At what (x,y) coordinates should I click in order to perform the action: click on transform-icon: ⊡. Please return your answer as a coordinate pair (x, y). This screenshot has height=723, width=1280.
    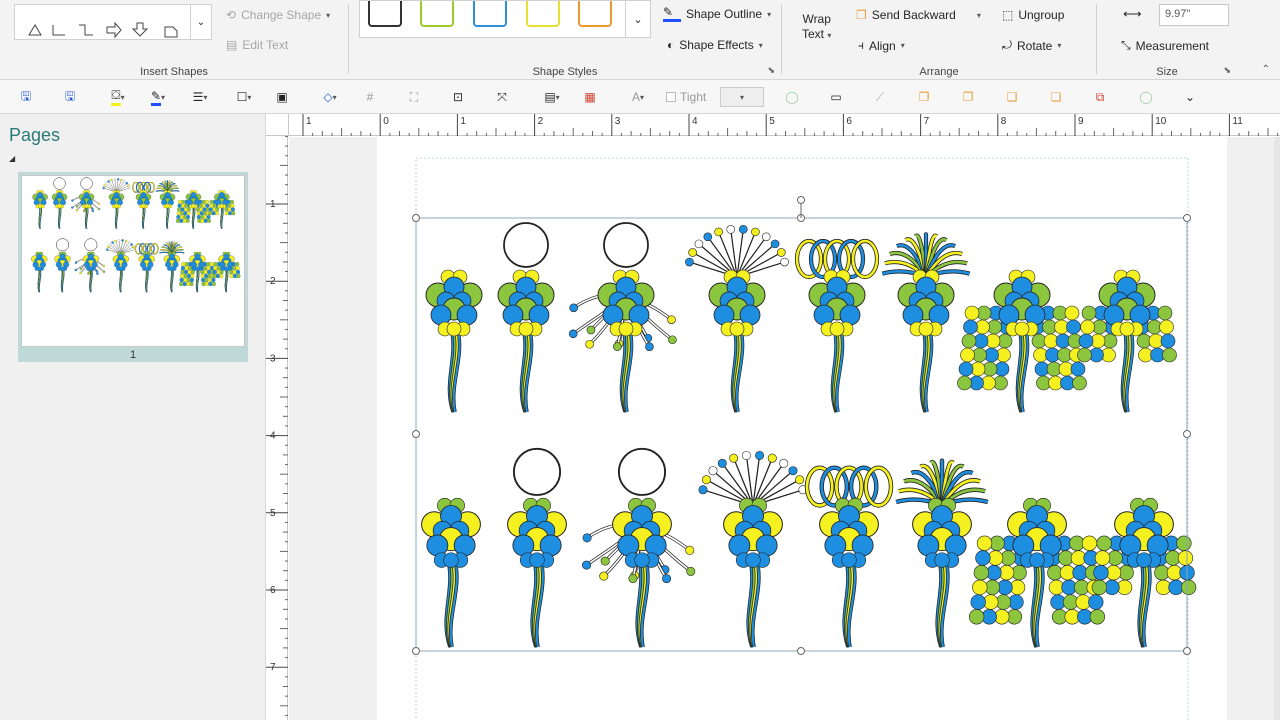
    Looking at the image, I should click on (458, 97).